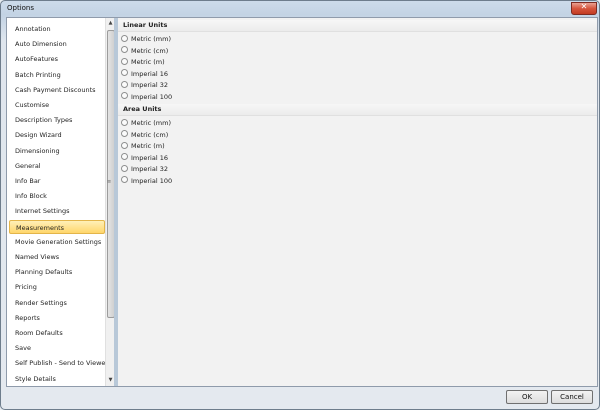 The width and height of the screenshot is (600, 410). I want to click on sidebar-item-cash-payment-discounts: Cash Payment Discounts, so click(57, 90).